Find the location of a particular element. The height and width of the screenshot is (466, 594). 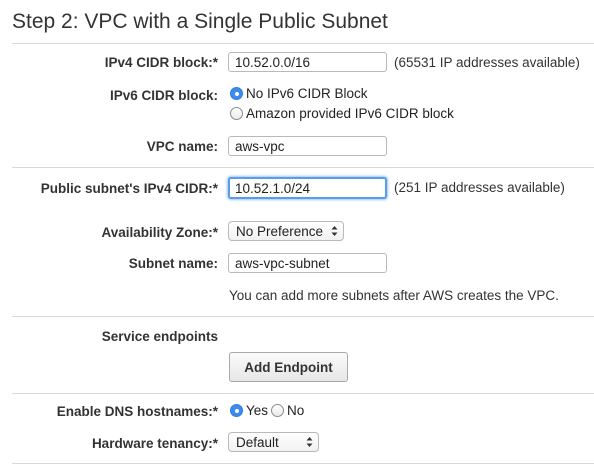

hardware-tenancy-select: Default is located at coordinates (273, 442).